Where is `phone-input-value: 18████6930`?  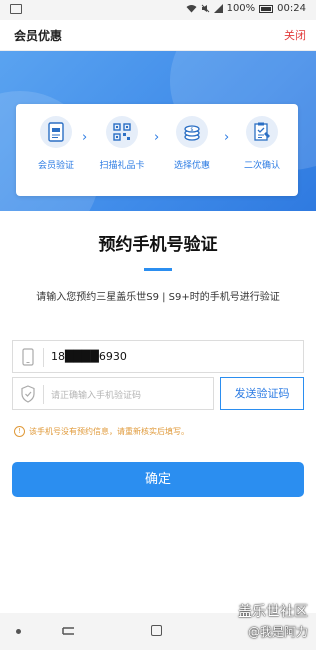 phone-input-value: 18████6930 is located at coordinates (89, 356).